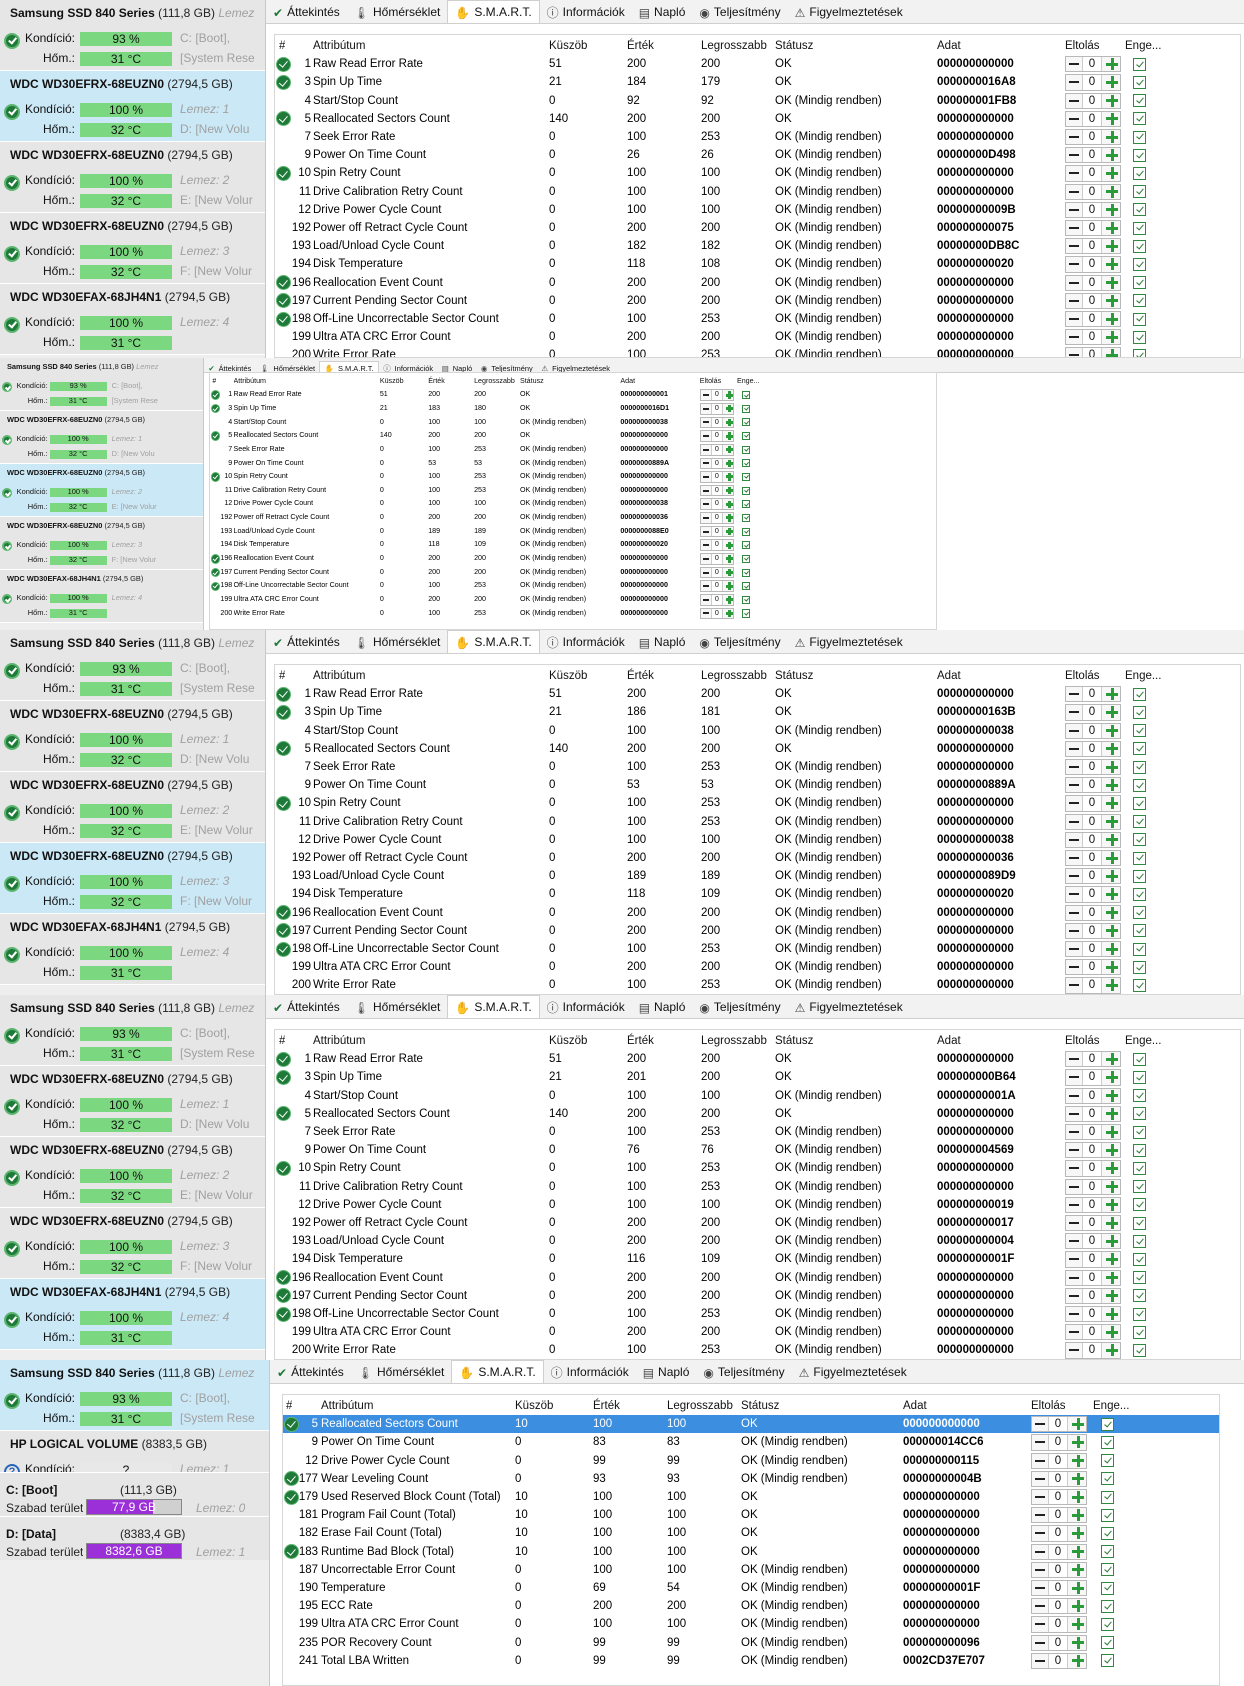 The image size is (1244, 1686). Describe the element at coordinates (666, 1372) in the screenshot. I see `tab-log: ▤ Napló` at that location.